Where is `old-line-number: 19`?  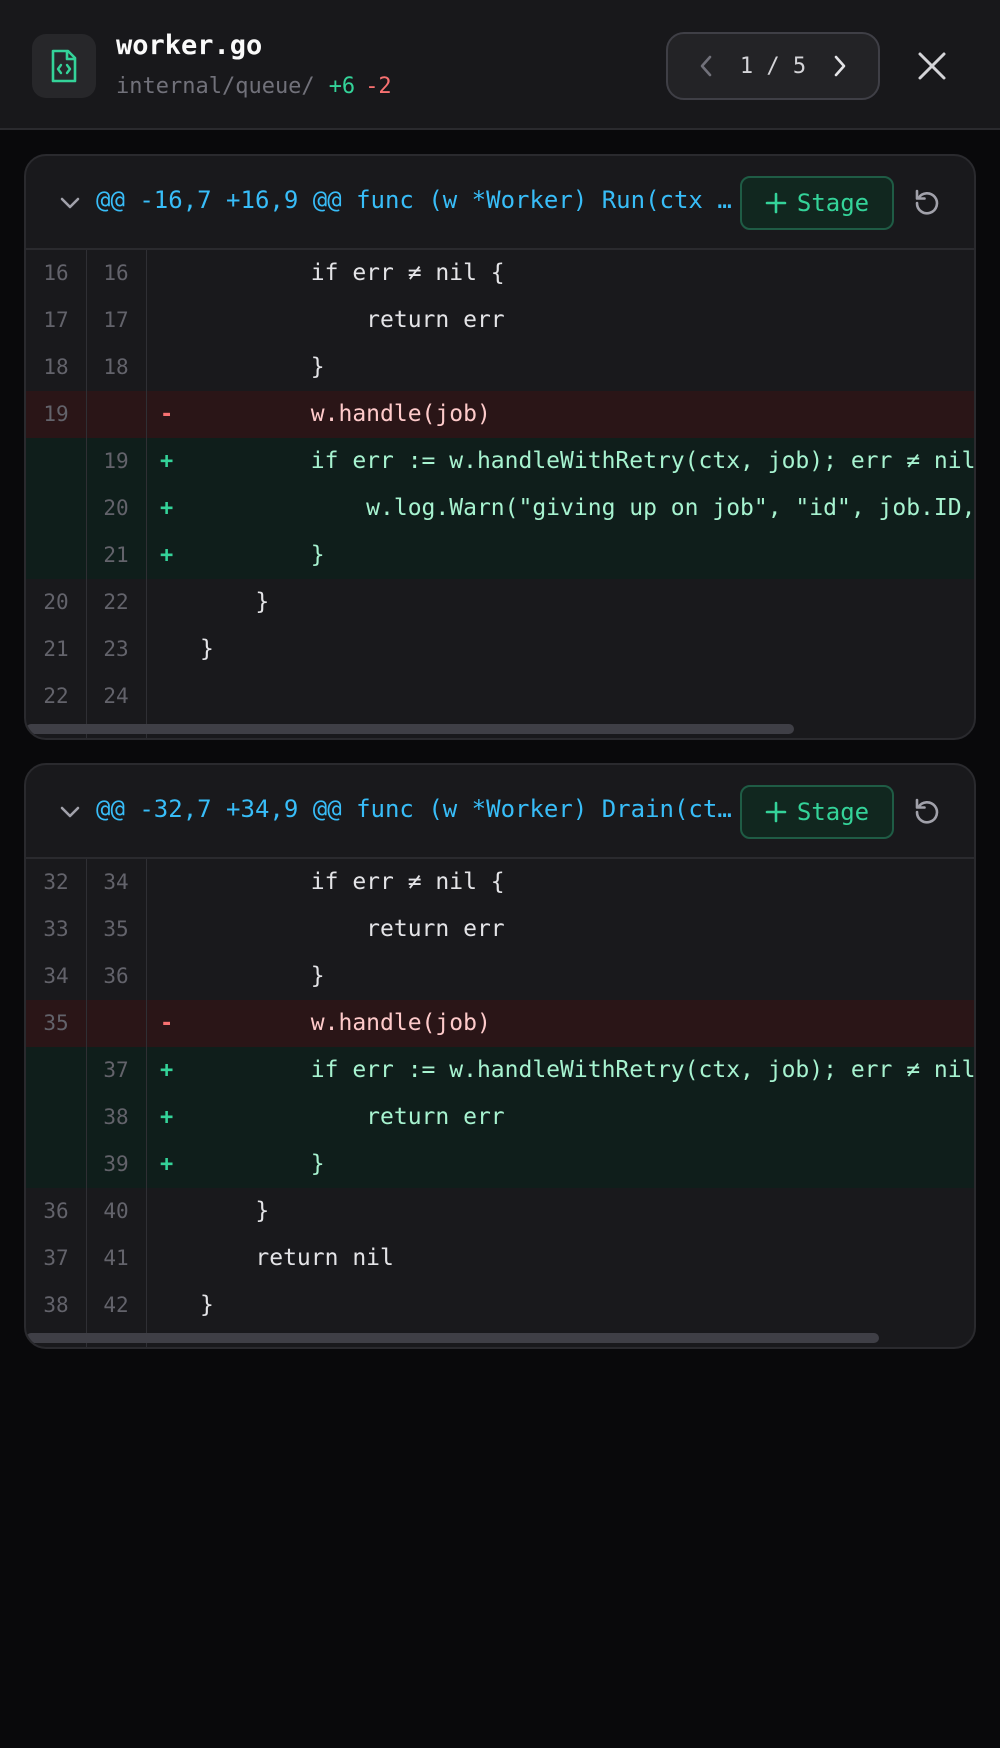 old-line-number: 19 is located at coordinates (56, 414).